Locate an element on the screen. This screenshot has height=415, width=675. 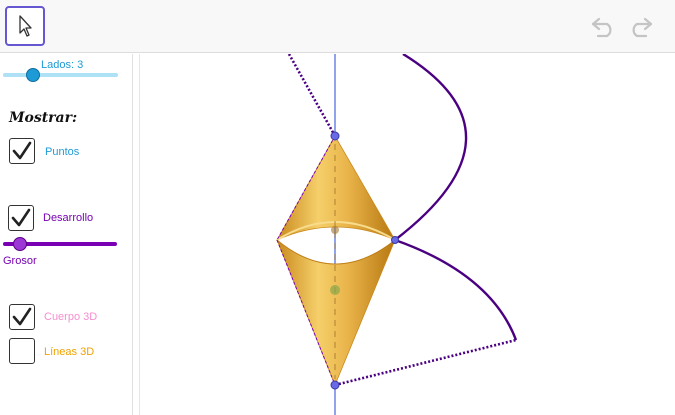
lower-point is located at coordinates (335, 290).